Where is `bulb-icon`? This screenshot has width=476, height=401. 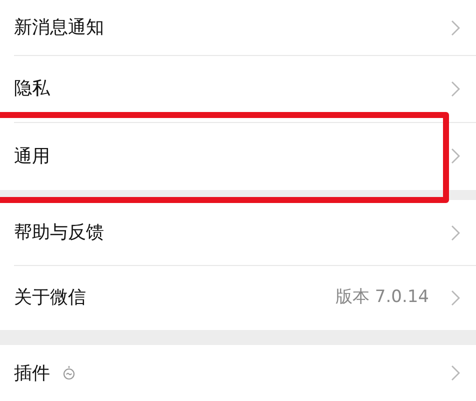
bulb-icon is located at coordinates (69, 373).